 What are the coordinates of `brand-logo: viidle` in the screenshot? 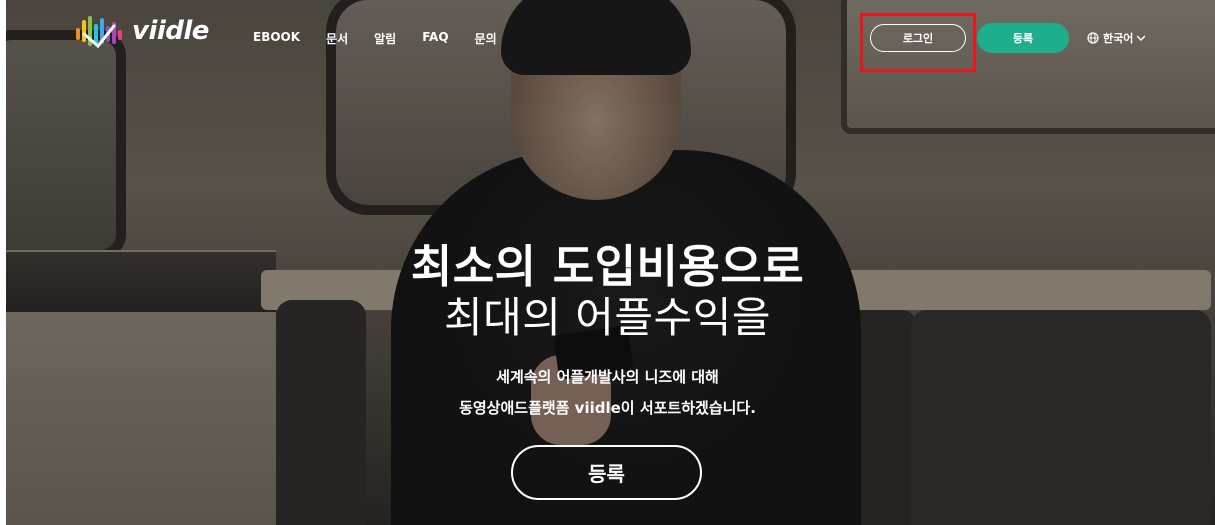 It's located at (141, 31).